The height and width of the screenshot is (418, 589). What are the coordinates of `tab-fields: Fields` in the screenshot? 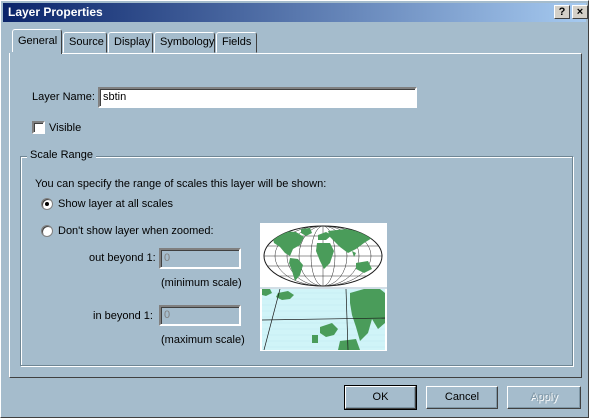 It's located at (236, 42).